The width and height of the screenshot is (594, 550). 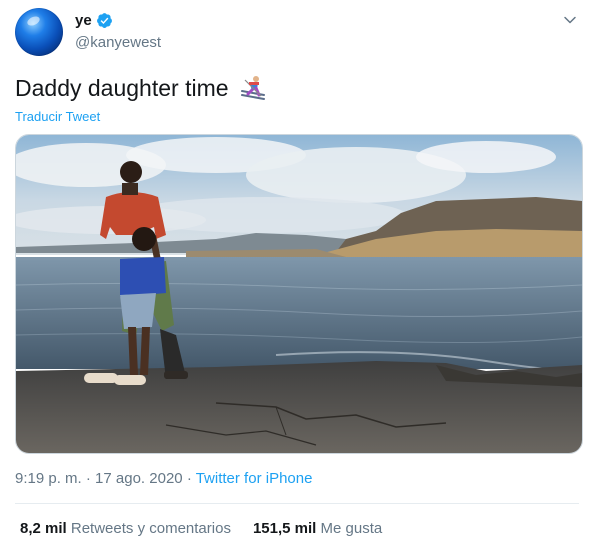 What do you see at coordinates (94, 20) in the screenshot?
I see `author-name-row: ye` at bounding box center [94, 20].